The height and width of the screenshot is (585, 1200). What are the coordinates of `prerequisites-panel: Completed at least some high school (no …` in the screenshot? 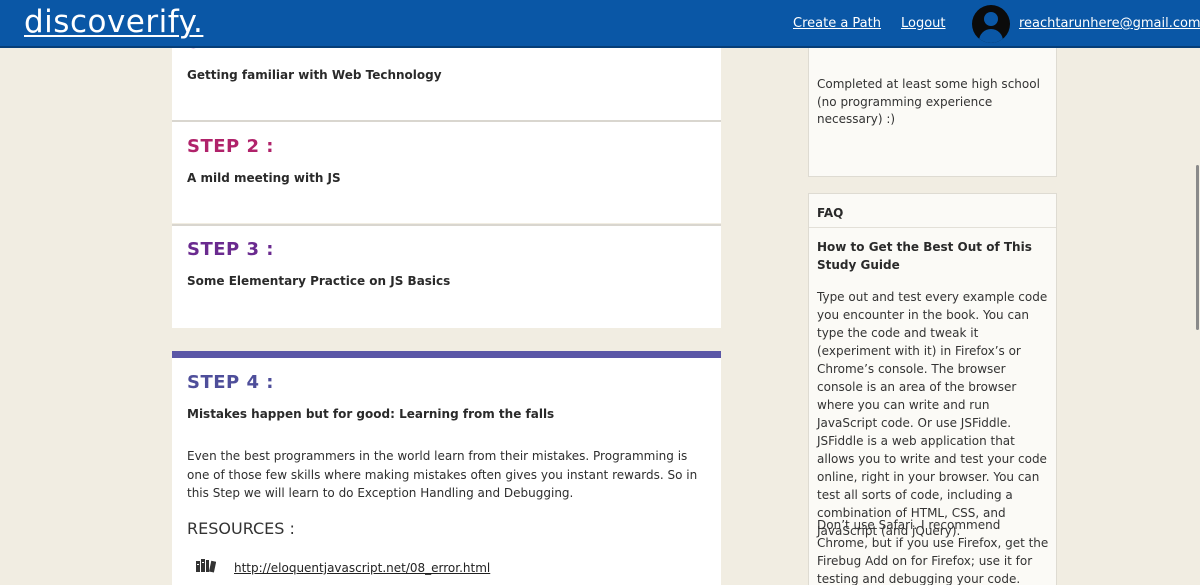 It's located at (932, 108).